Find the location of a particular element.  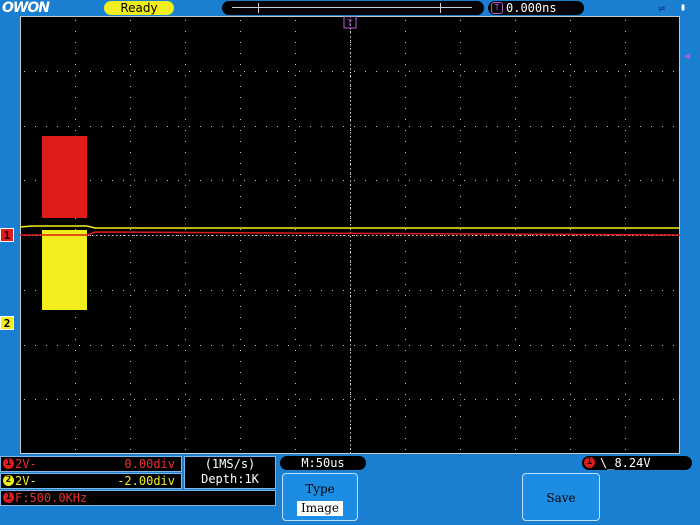

trigger-time-icon: T is located at coordinates (497, 8).